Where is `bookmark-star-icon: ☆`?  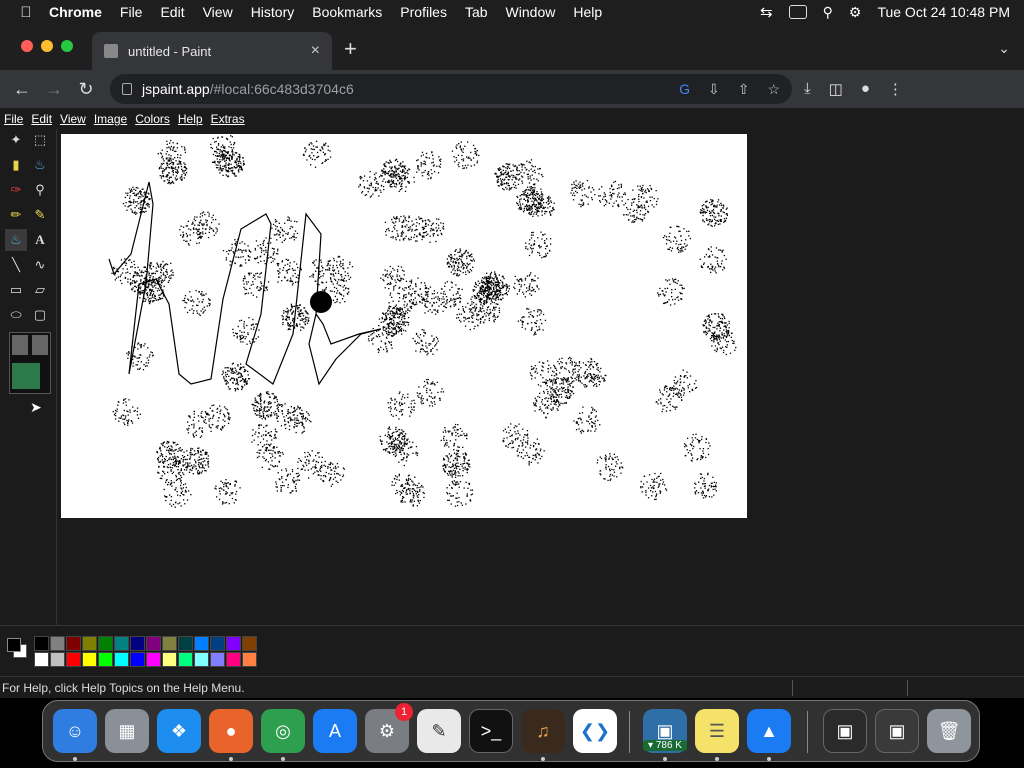 bookmark-star-icon: ☆ is located at coordinates (773, 89).